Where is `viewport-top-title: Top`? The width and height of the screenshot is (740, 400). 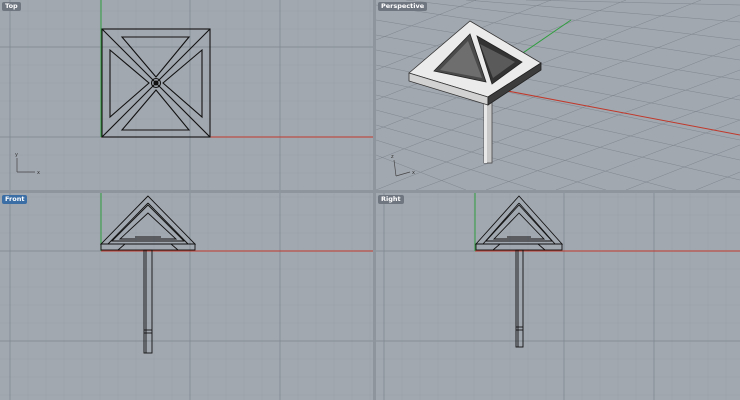 viewport-top-title: Top is located at coordinates (11, 6).